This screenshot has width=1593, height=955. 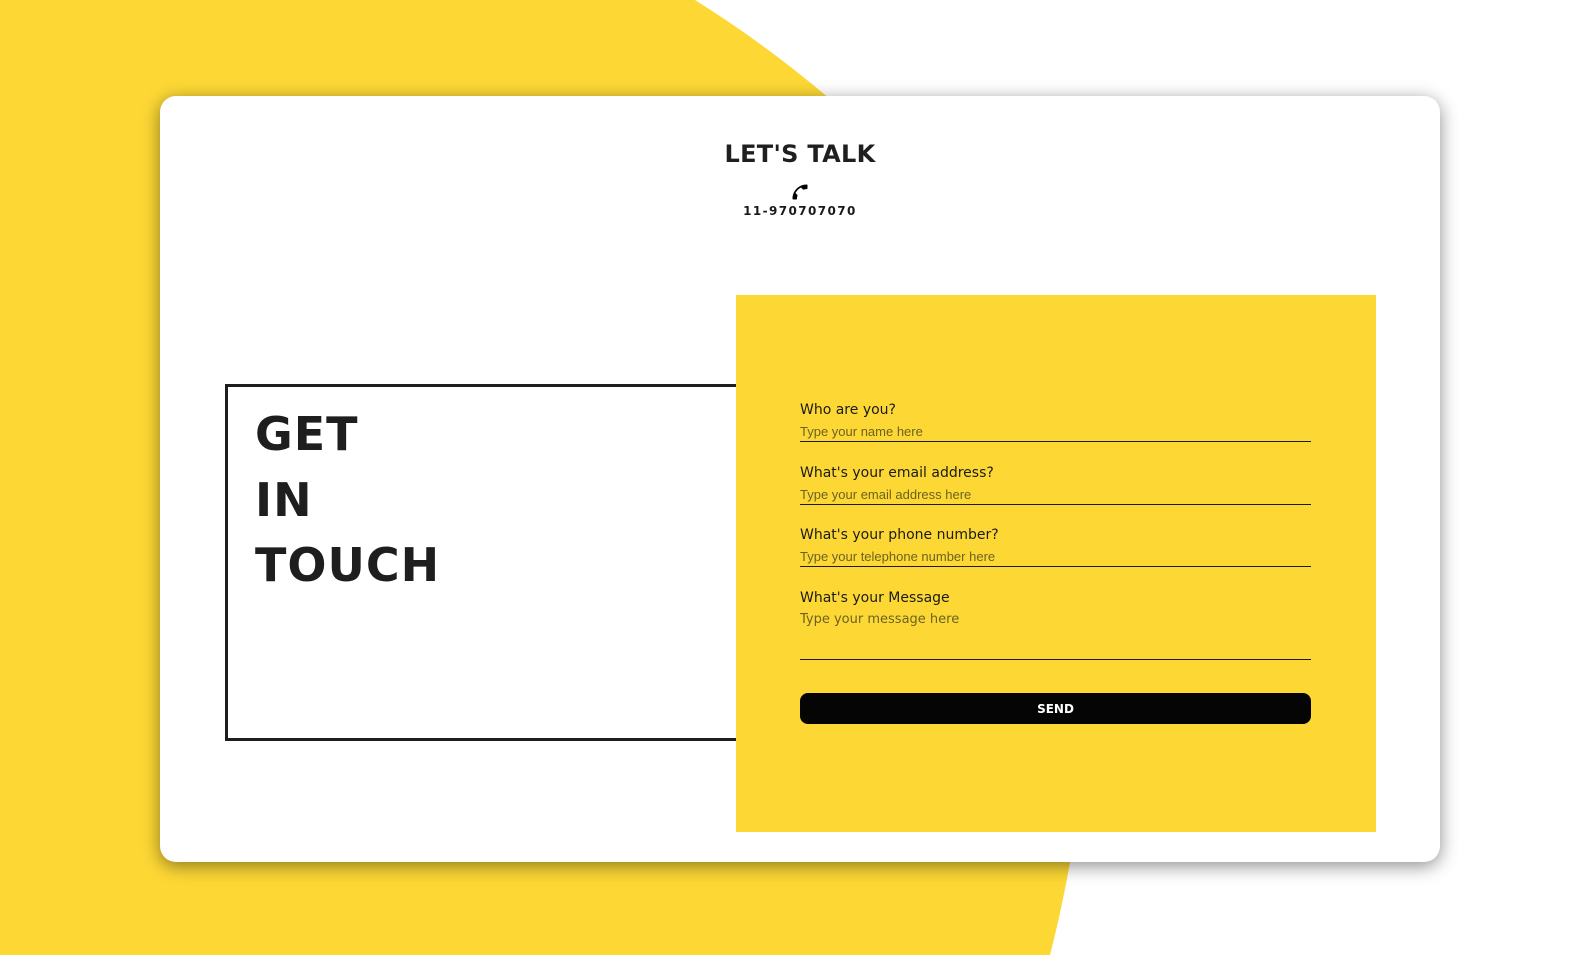 What do you see at coordinates (800, 211) in the screenshot?
I see `phone-number: 11-970707070` at bounding box center [800, 211].